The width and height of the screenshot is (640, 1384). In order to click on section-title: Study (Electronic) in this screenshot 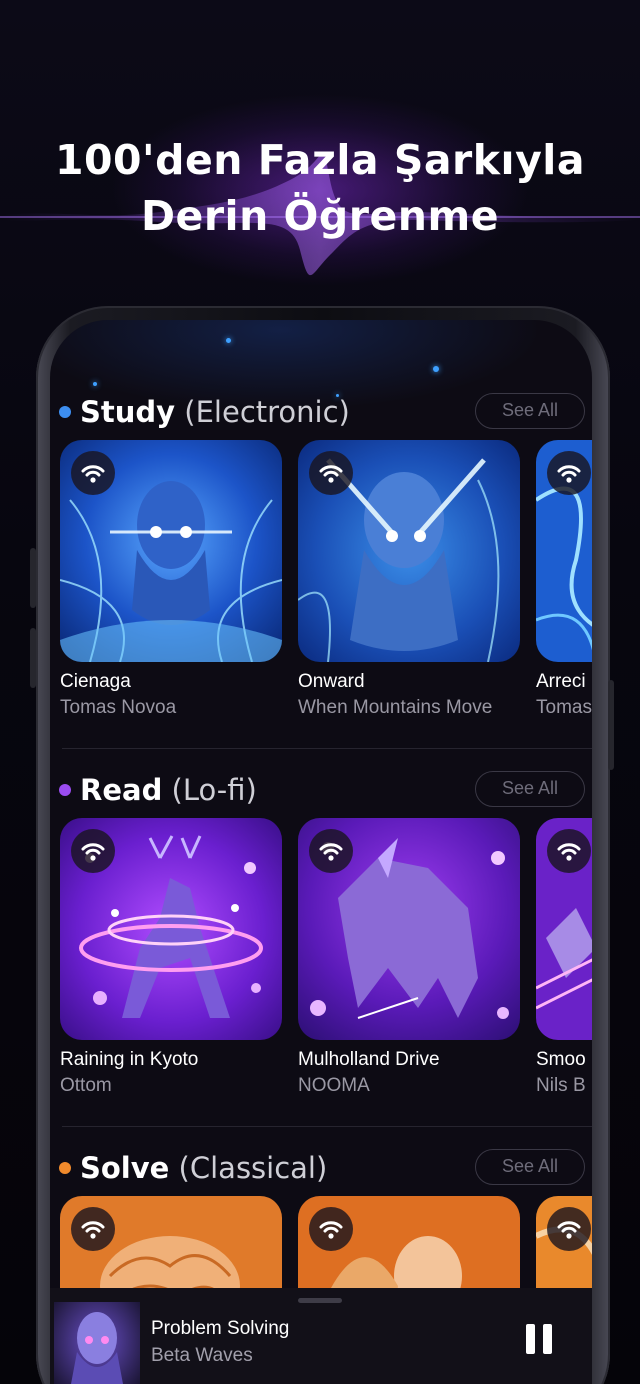, I will do `click(215, 412)`.